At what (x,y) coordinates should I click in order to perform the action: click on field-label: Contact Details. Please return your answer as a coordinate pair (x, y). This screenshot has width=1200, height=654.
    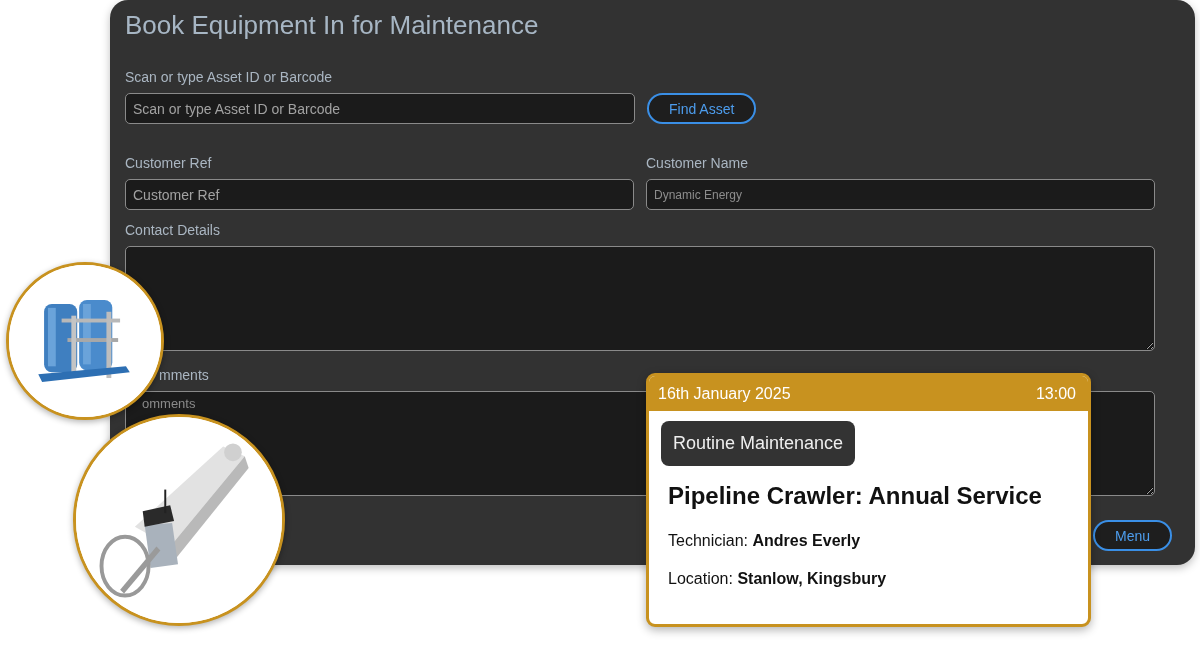
    Looking at the image, I should click on (173, 230).